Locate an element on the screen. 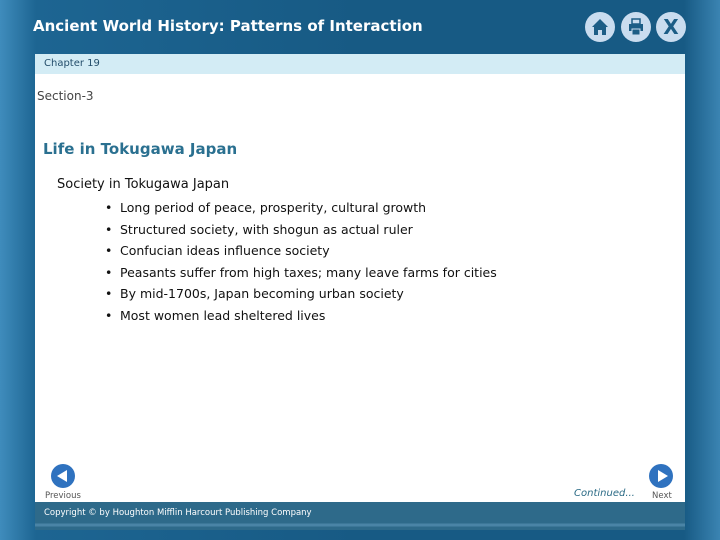 This screenshot has height=540, width=720. chapter-bar: Chapter 19 is located at coordinates (360, 64).